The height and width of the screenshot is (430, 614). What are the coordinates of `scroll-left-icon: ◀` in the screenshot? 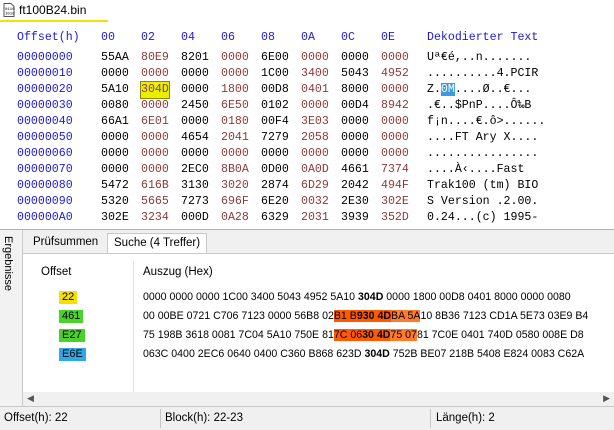 It's located at (30, 398).